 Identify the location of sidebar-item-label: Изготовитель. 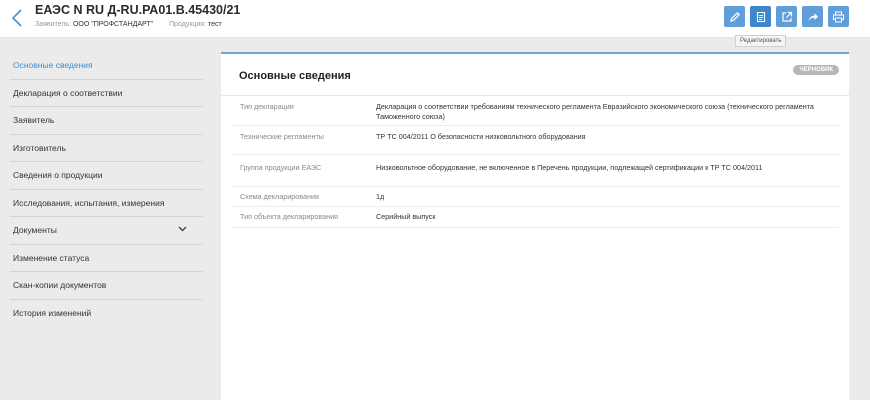
(39, 147).